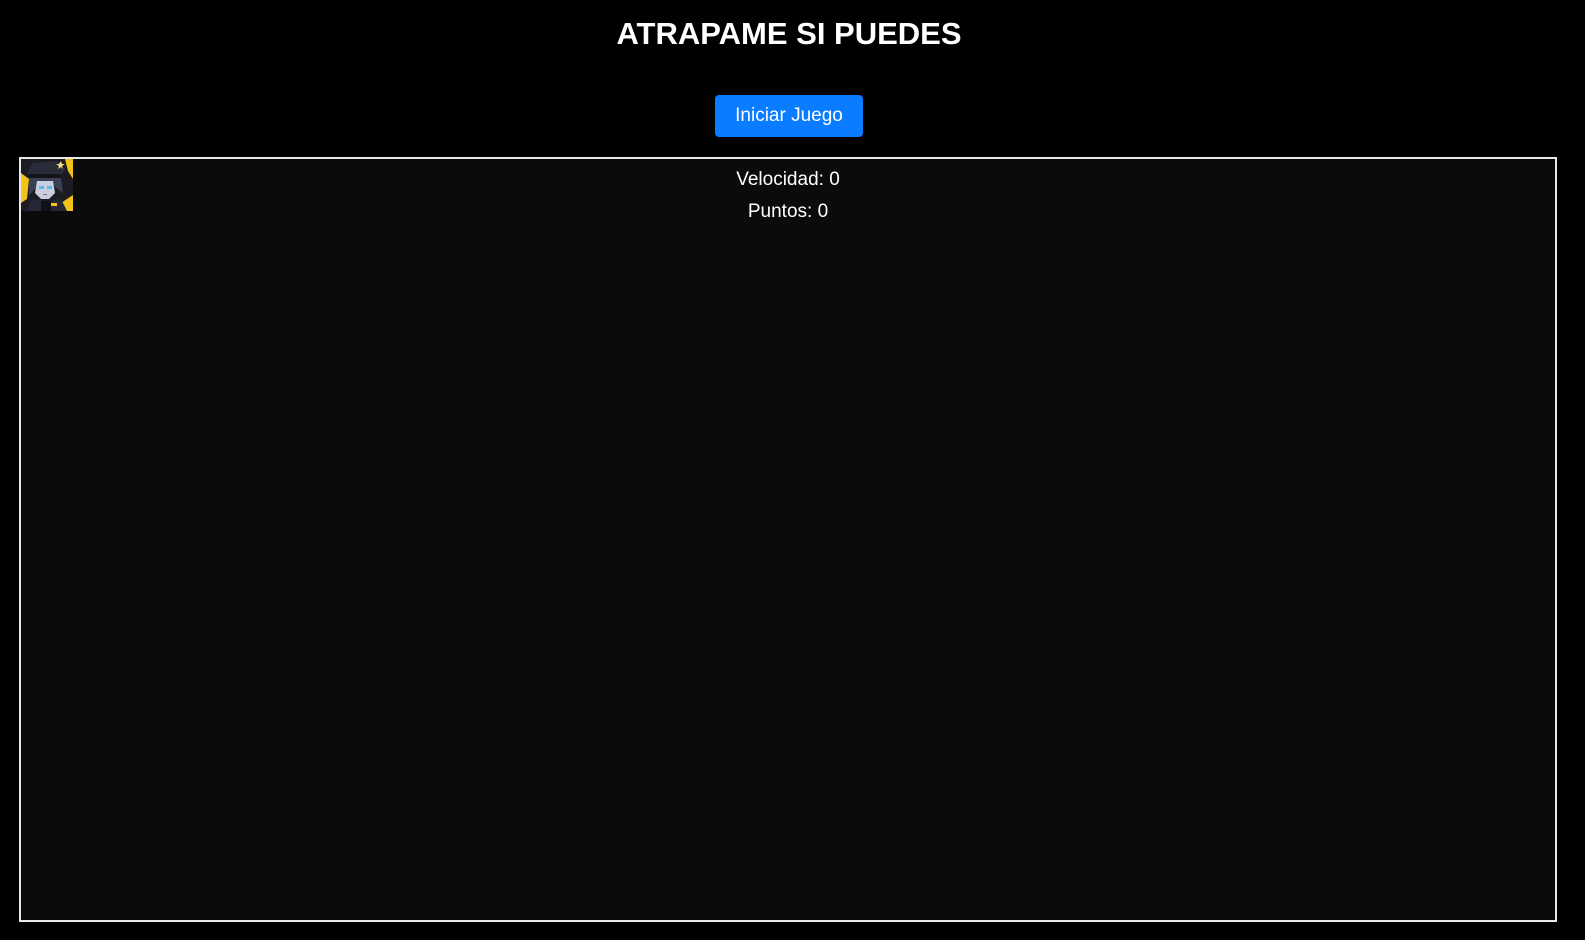  I want to click on start-game-button: Iniciar Juego, so click(789, 116).